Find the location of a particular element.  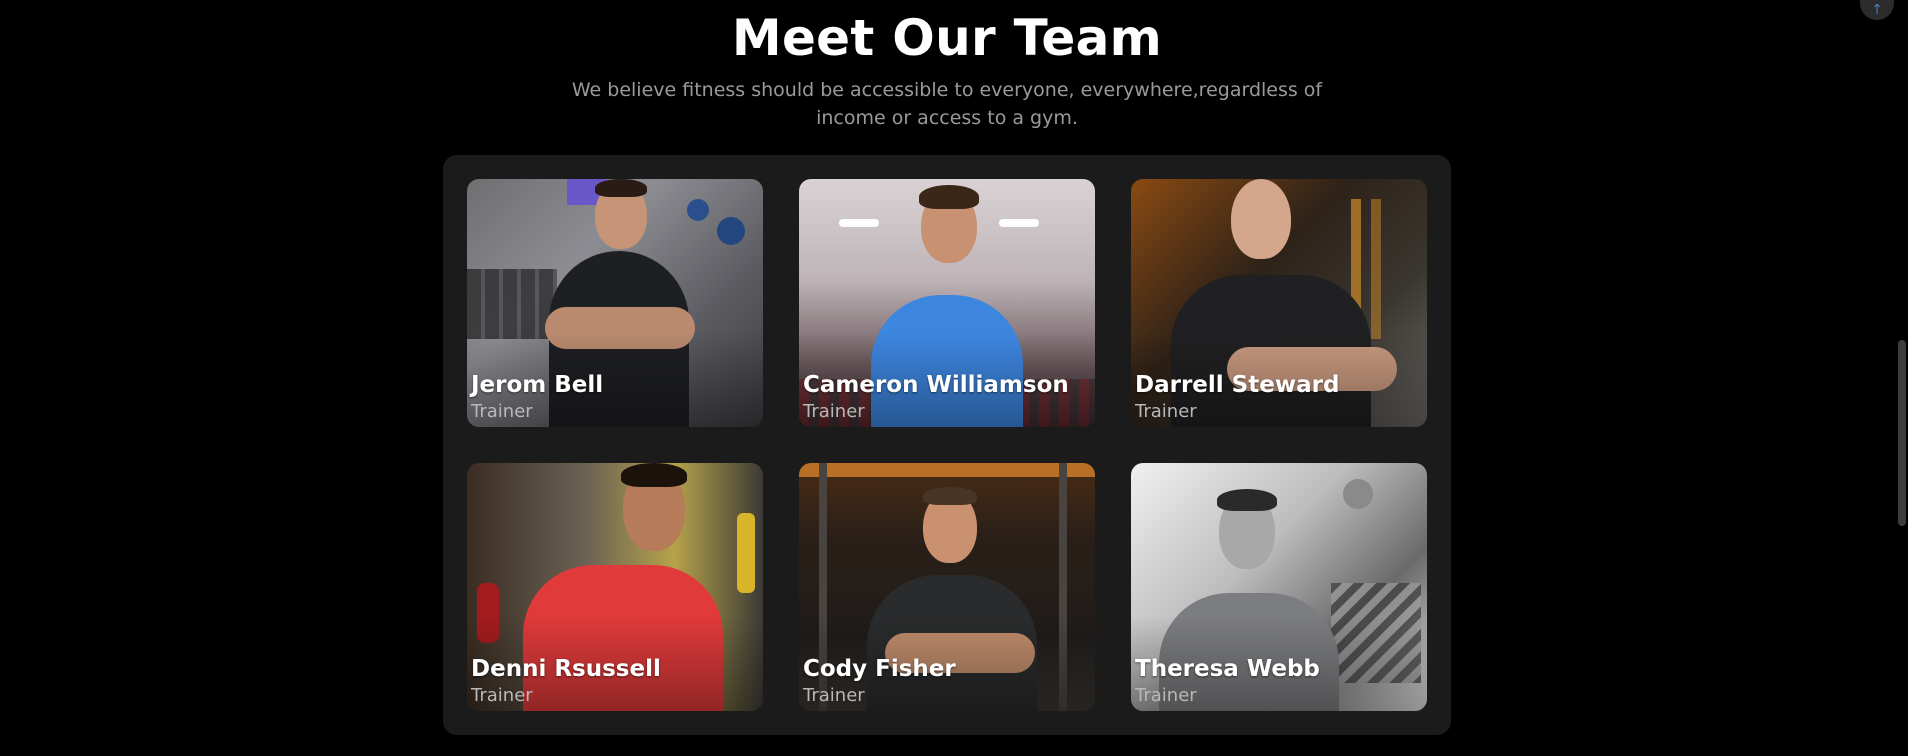

trainer-name: Darrell Steward is located at coordinates (1237, 385).